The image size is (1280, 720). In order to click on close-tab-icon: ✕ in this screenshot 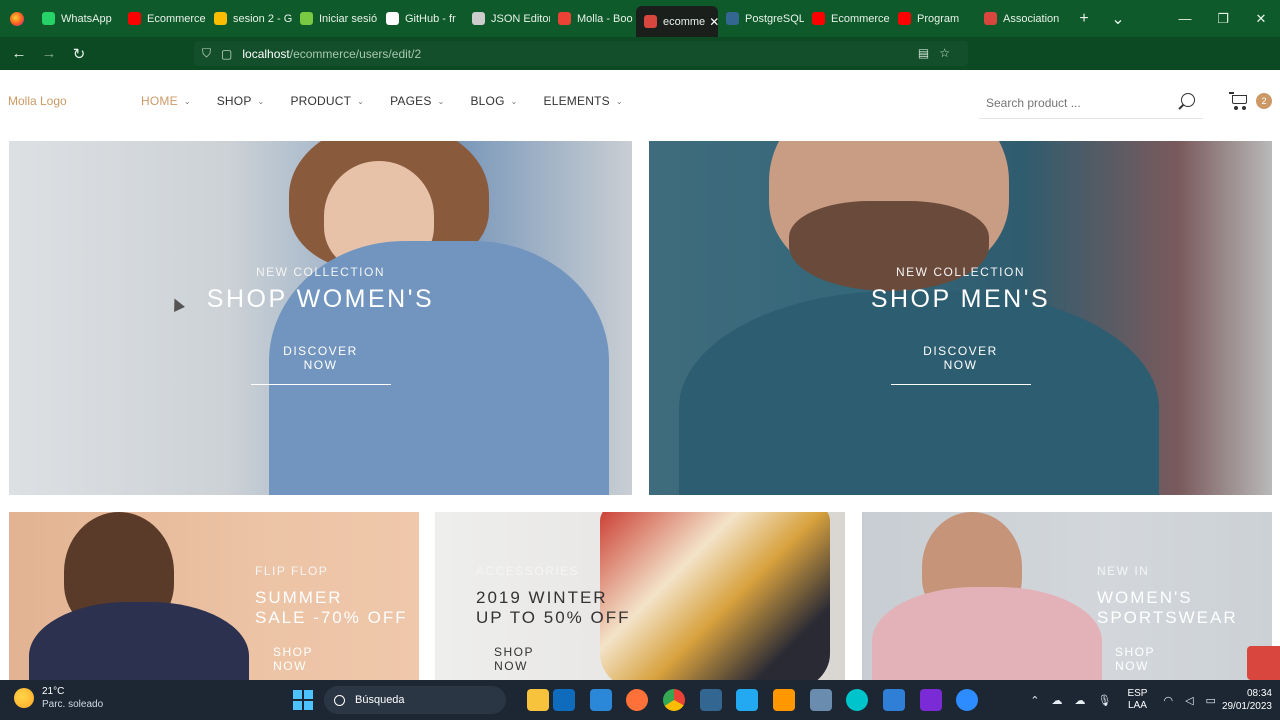, I will do `click(713, 22)`.